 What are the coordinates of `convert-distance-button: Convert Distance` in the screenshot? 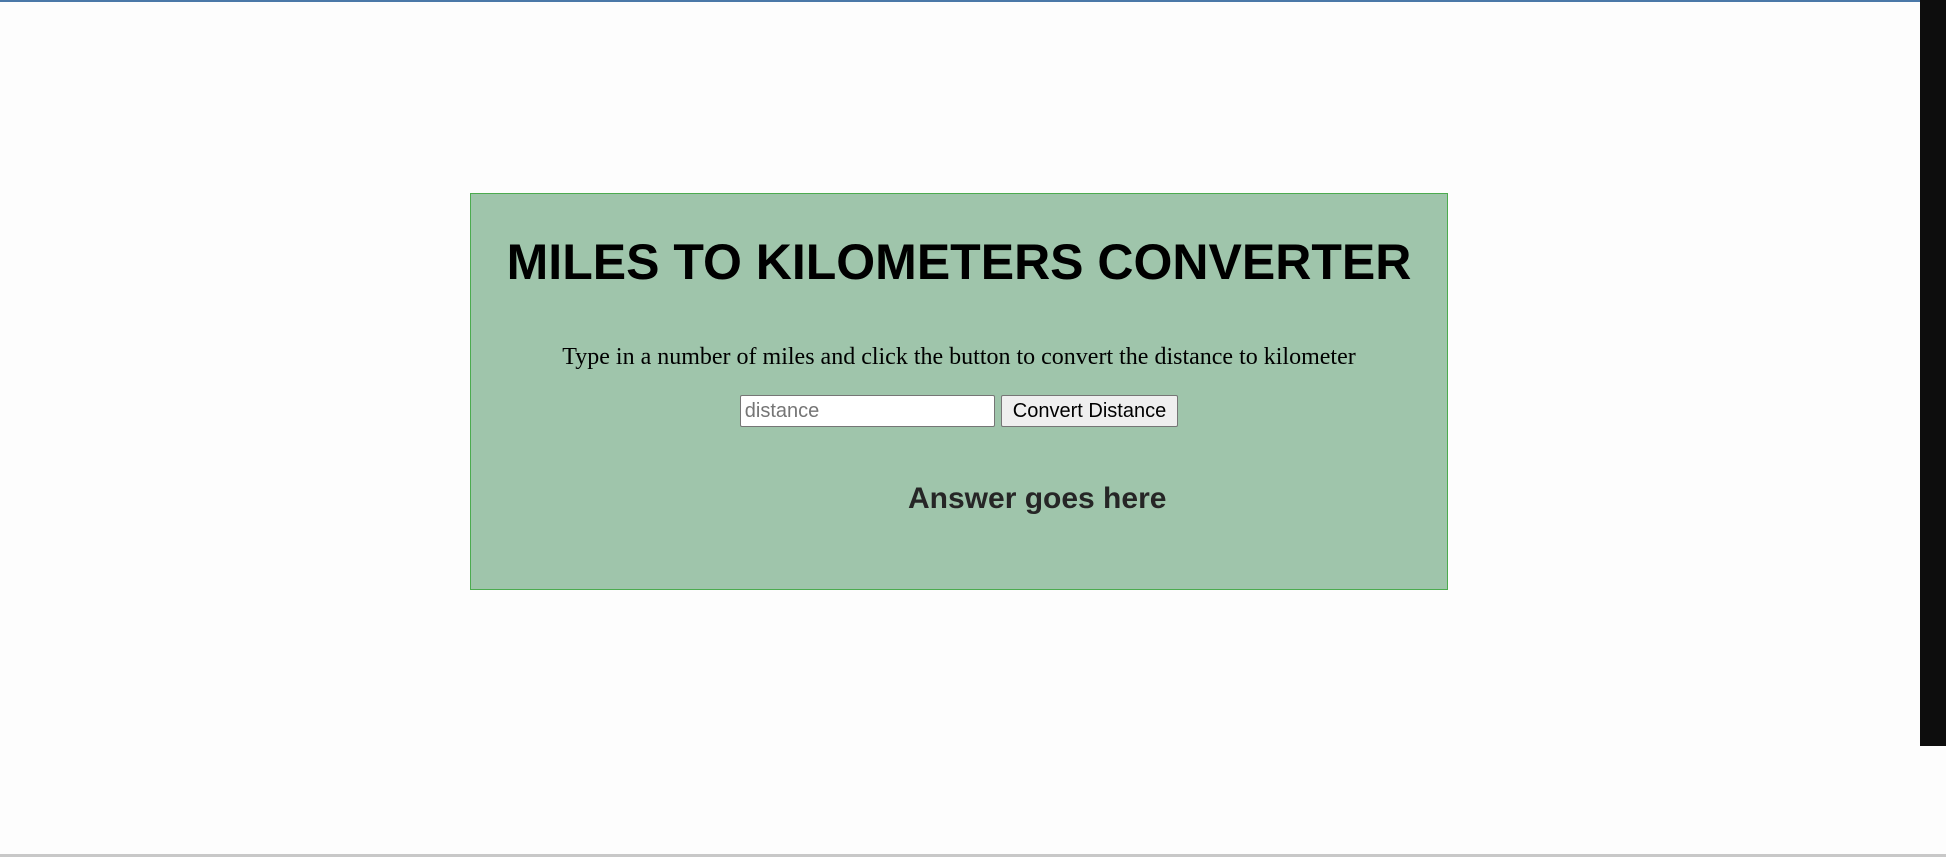 It's located at (1089, 411).